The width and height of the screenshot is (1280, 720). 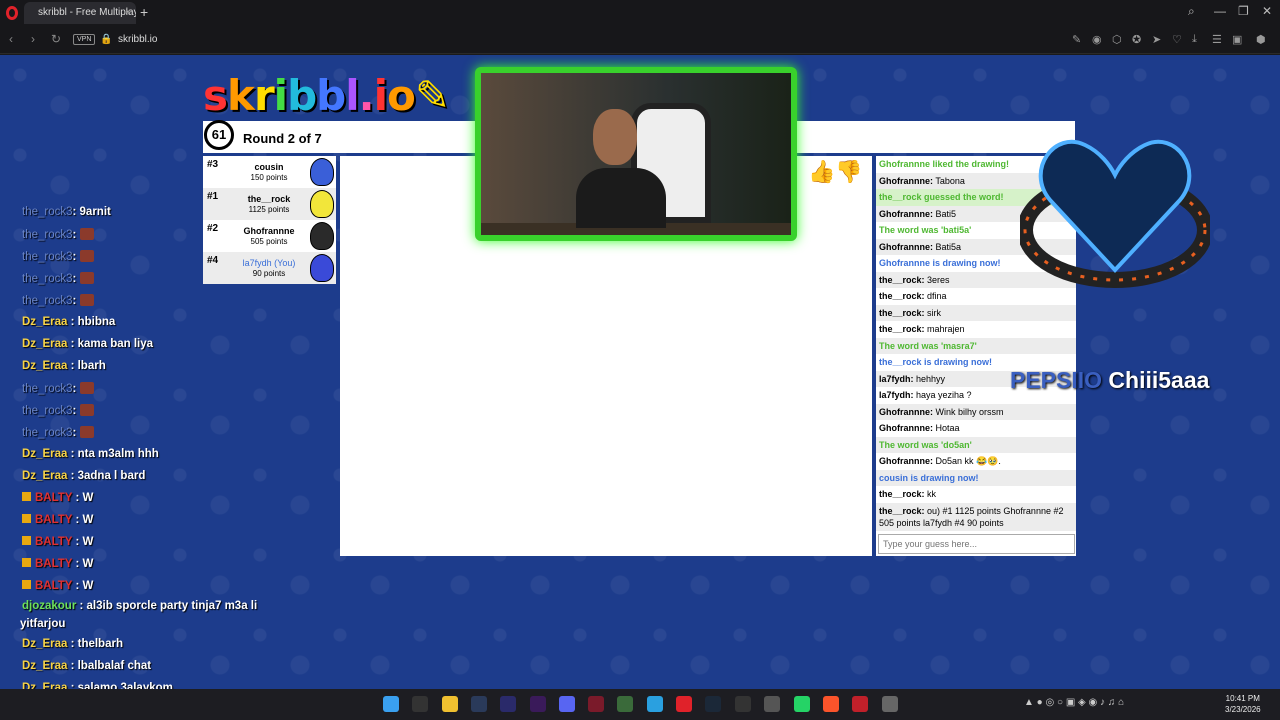 I want to click on thumbs-down-icon: 👎, so click(x=848, y=171).